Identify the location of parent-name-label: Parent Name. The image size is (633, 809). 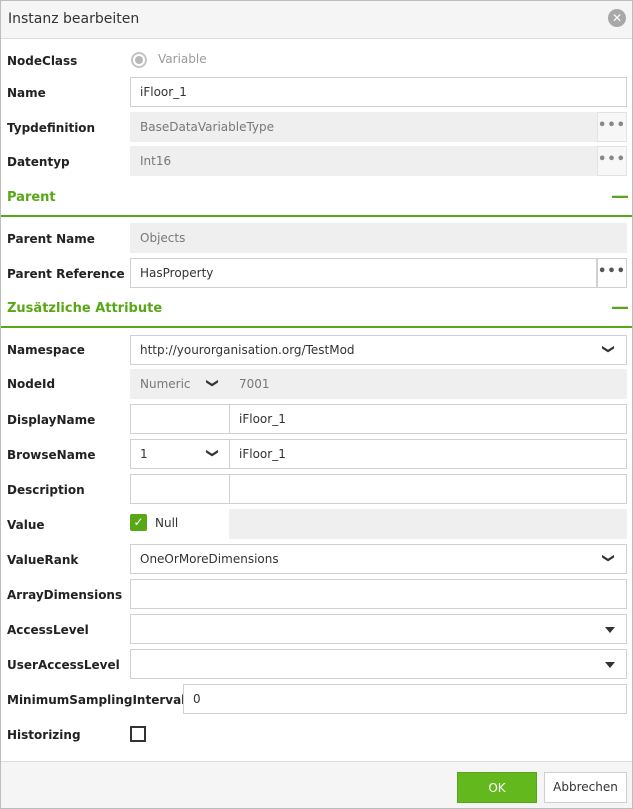
(51, 239).